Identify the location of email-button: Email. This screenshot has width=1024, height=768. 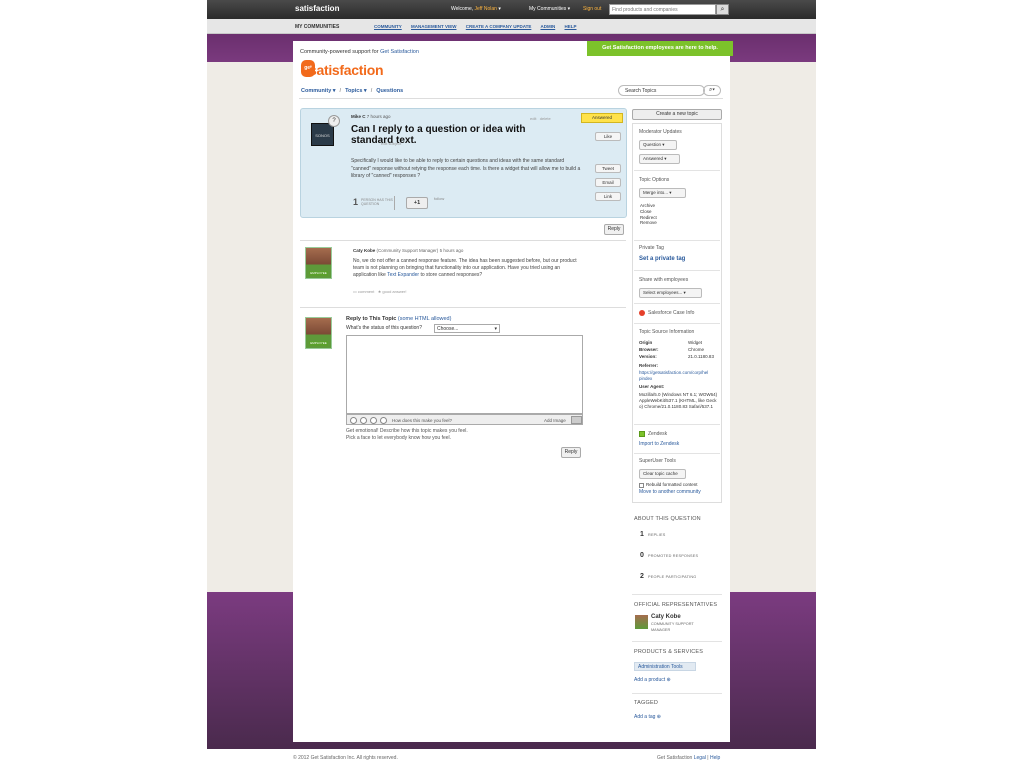
(608, 182).